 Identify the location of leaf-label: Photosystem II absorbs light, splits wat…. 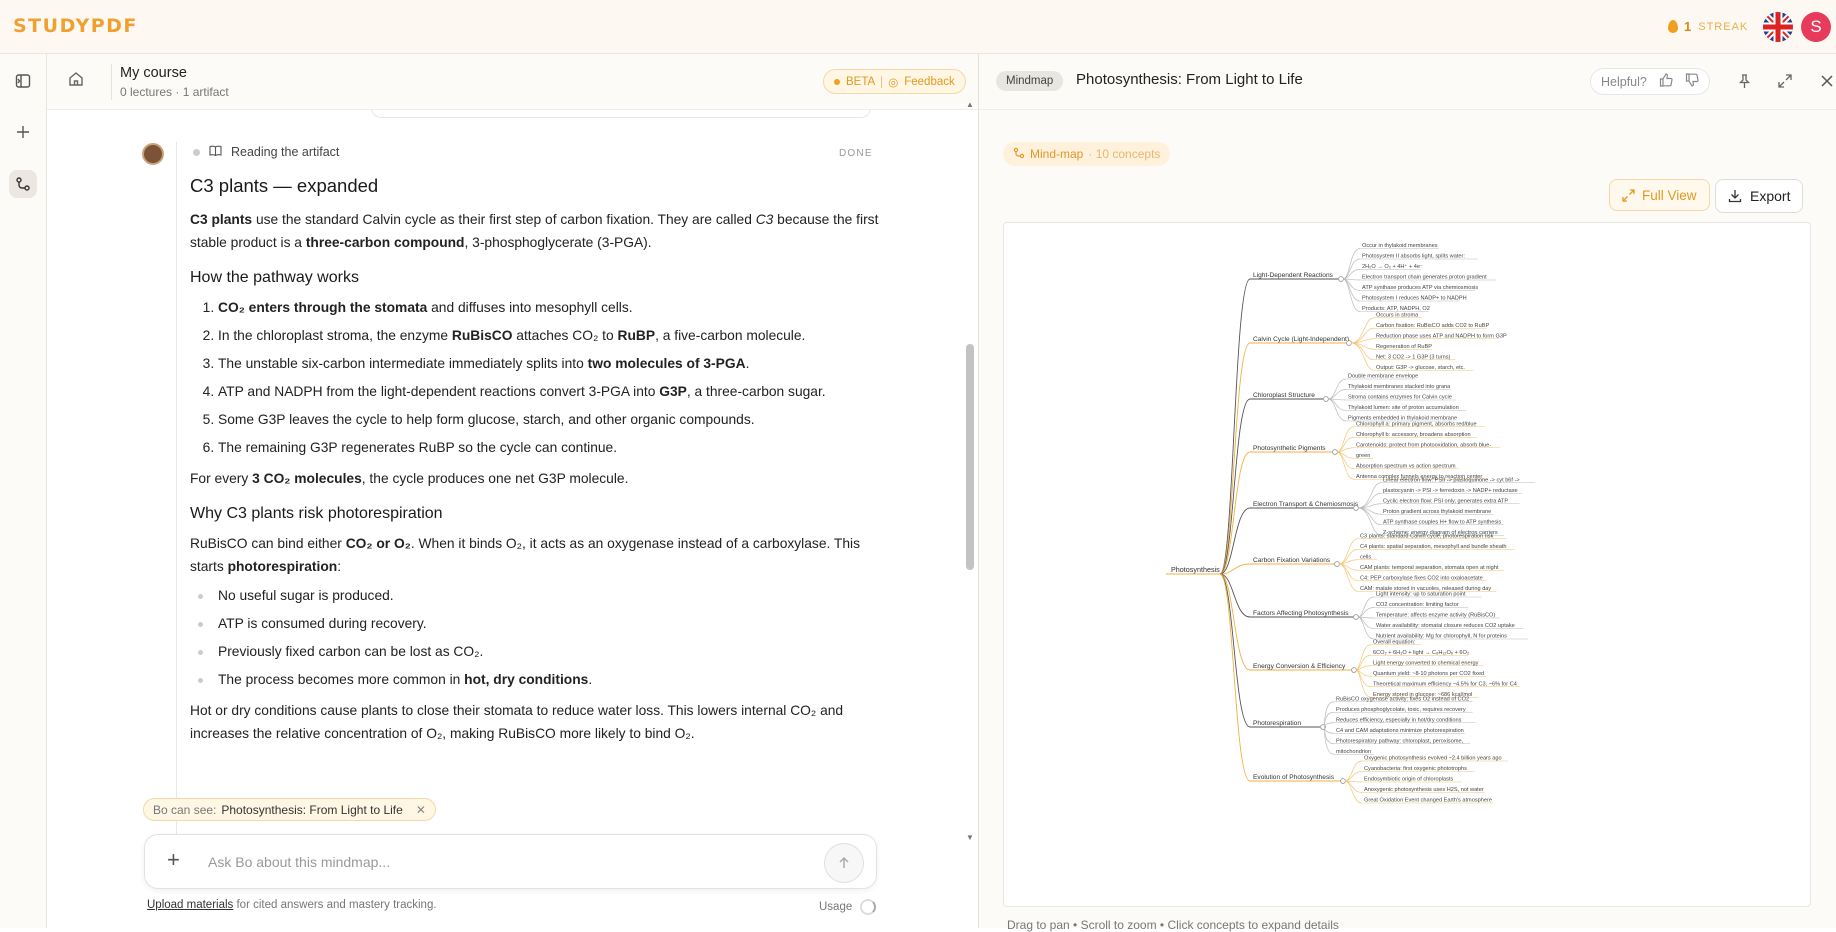
(1413, 257).